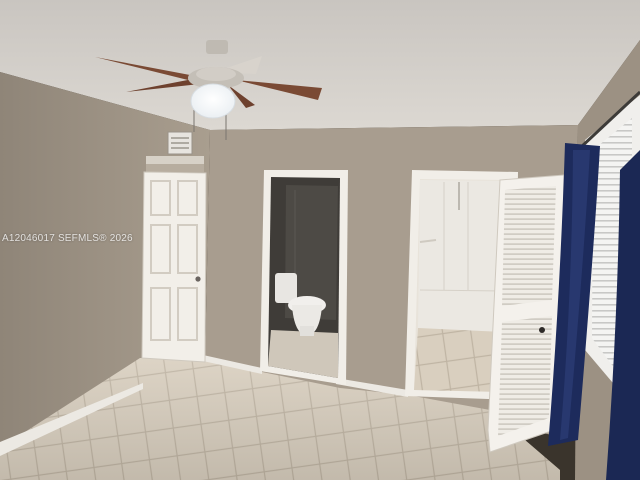 The image size is (640, 480). What do you see at coordinates (213, 101) in the screenshot?
I see `light-bulb-icon` at bounding box center [213, 101].